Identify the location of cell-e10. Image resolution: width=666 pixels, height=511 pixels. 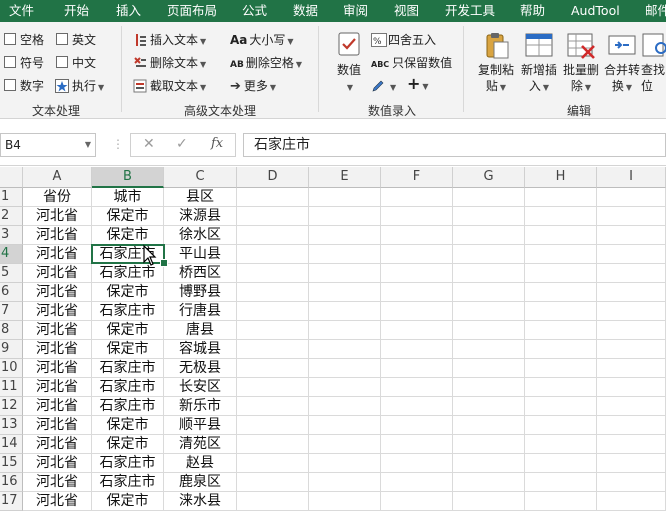
(345, 368).